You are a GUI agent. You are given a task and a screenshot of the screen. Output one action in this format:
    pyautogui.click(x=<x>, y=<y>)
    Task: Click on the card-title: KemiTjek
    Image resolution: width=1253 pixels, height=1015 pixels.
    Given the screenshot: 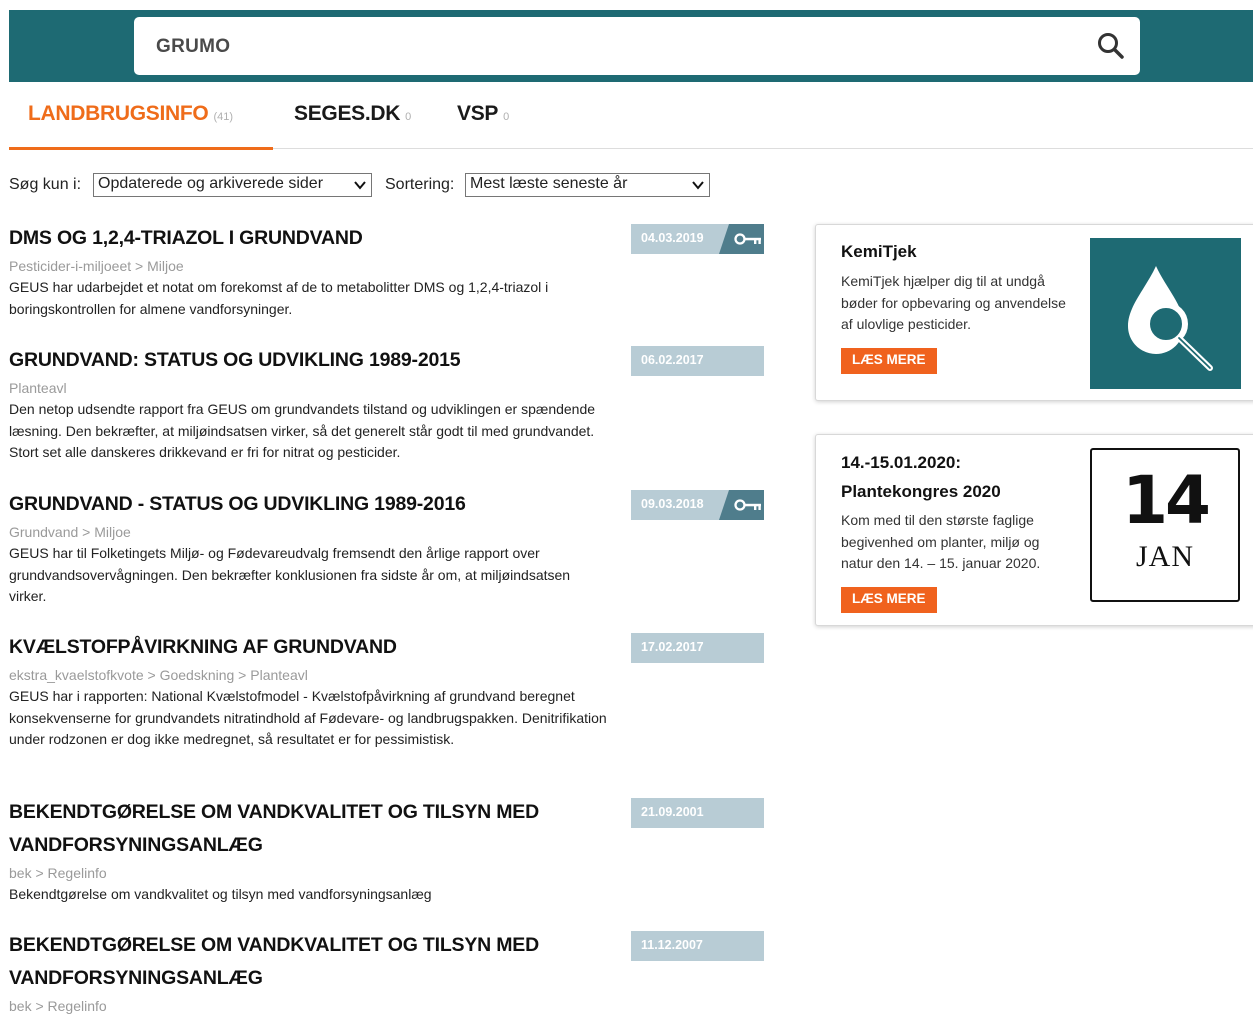 What is the action you would take?
    pyautogui.click(x=879, y=251)
    